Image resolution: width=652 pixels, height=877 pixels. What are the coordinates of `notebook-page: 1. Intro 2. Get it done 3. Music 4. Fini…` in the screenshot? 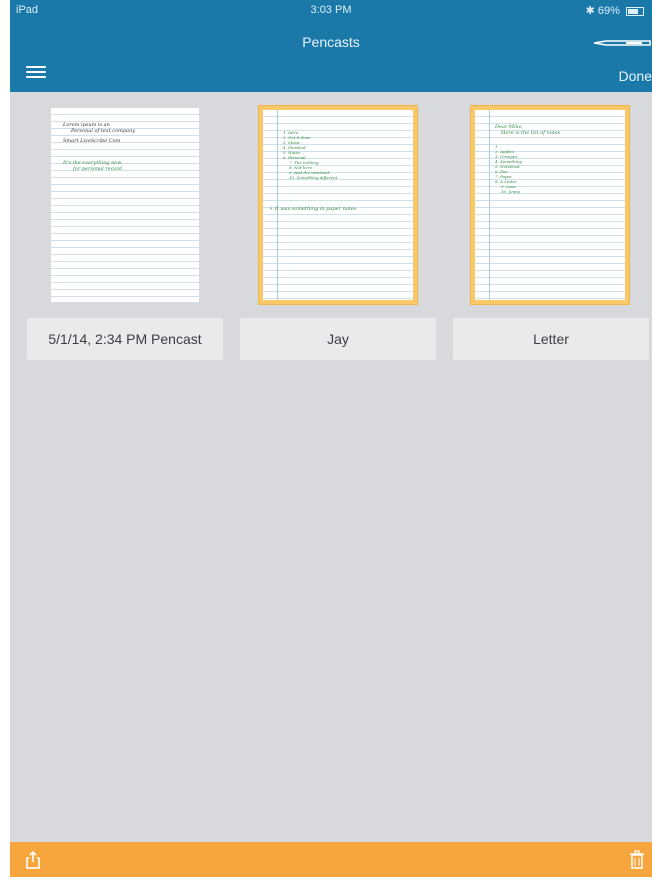 It's located at (338, 205).